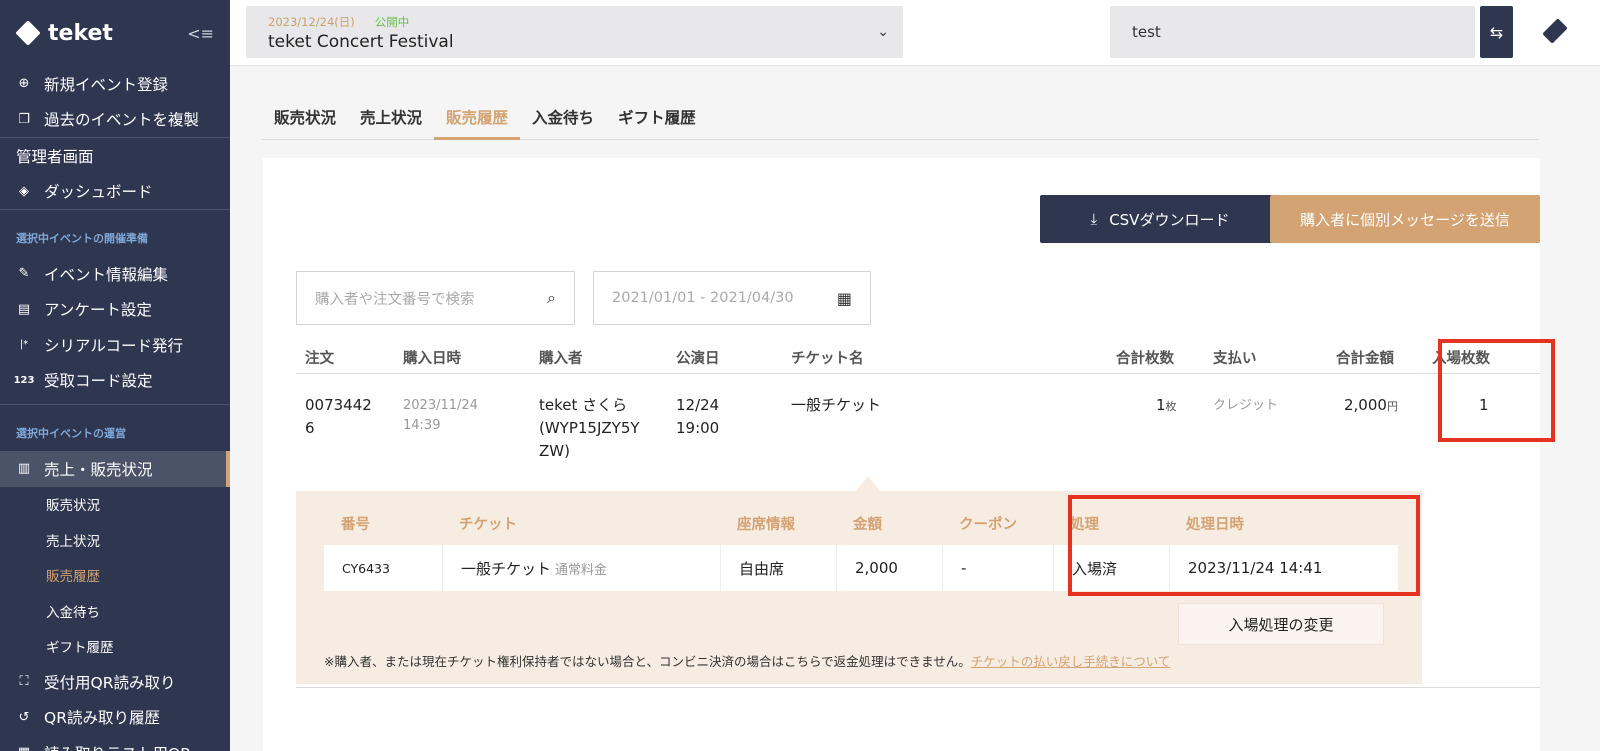 The image size is (1600, 751). I want to click on col-quantity: 合計枚数, so click(1145, 359).